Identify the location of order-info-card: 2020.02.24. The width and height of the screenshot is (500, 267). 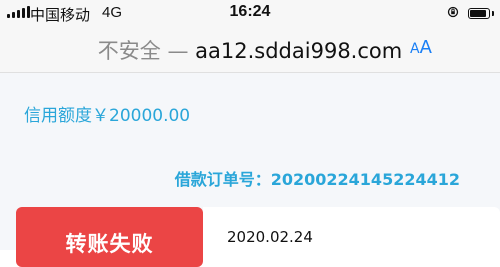
(351, 237).